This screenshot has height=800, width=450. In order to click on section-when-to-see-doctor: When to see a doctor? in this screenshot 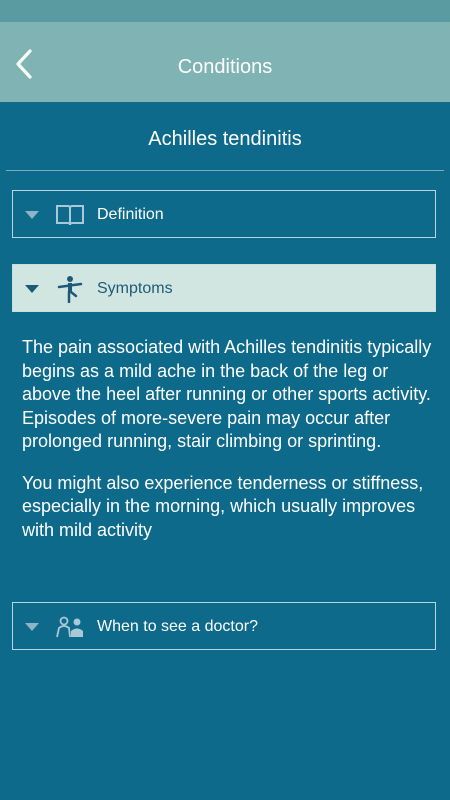, I will do `click(224, 626)`.